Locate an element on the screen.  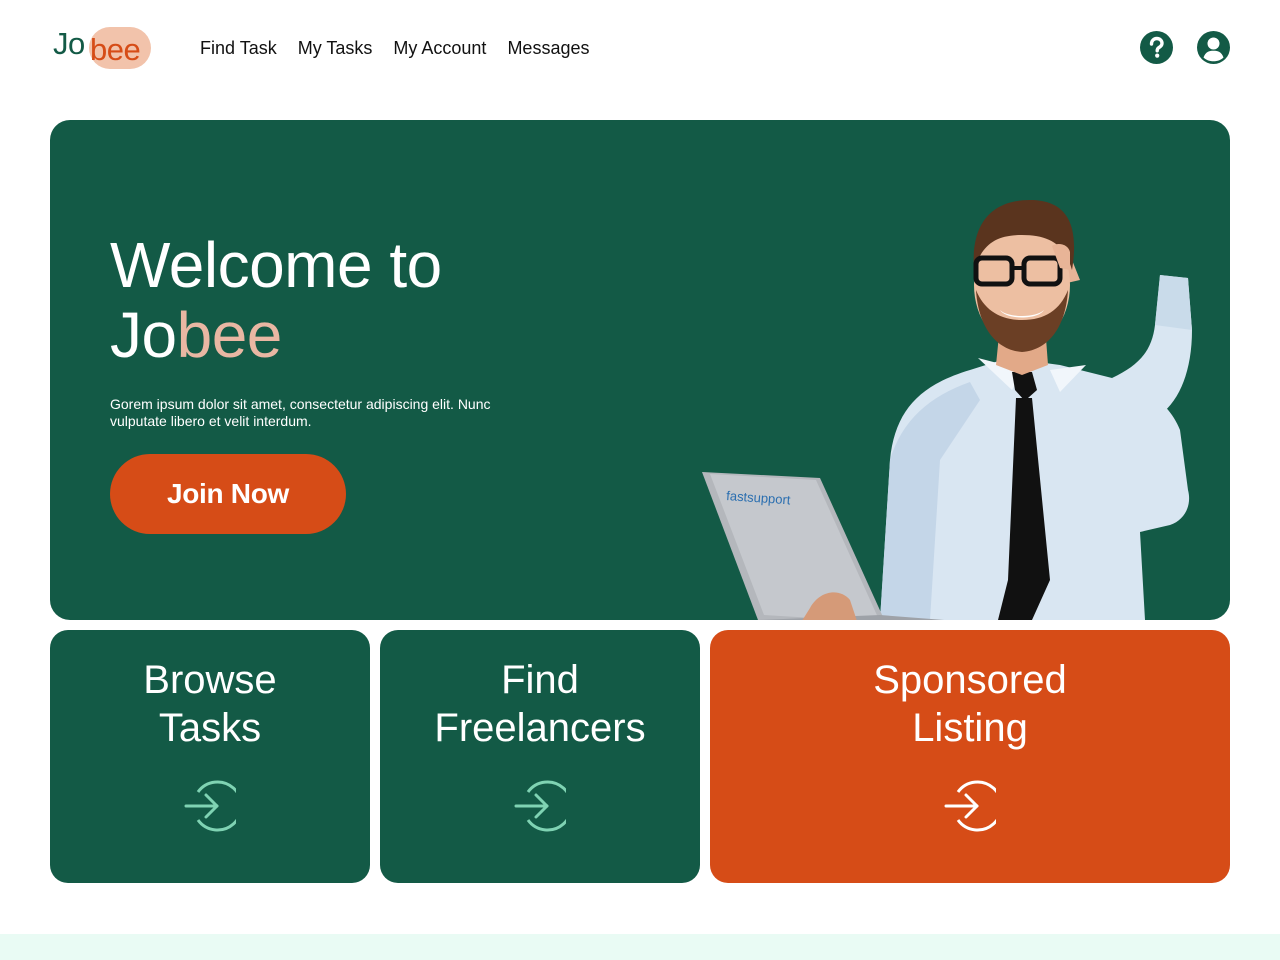
nav-find-task: Find Task is located at coordinates (238, 48).